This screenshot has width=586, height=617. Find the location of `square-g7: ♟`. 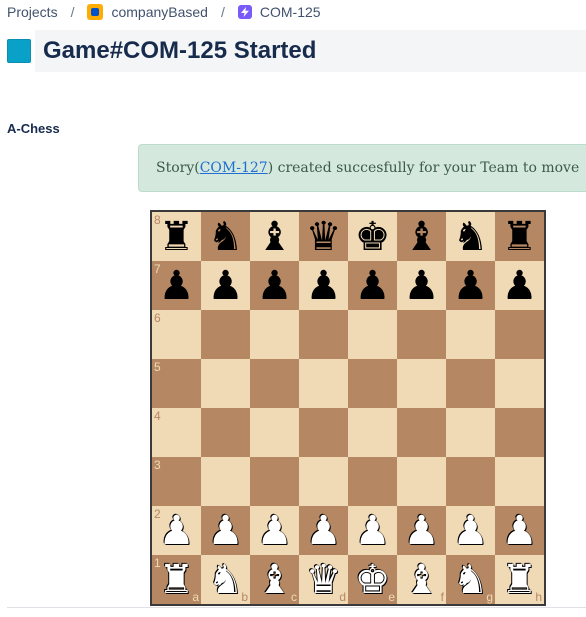

square-g7: ♟ is located at coordinates (470, 285).